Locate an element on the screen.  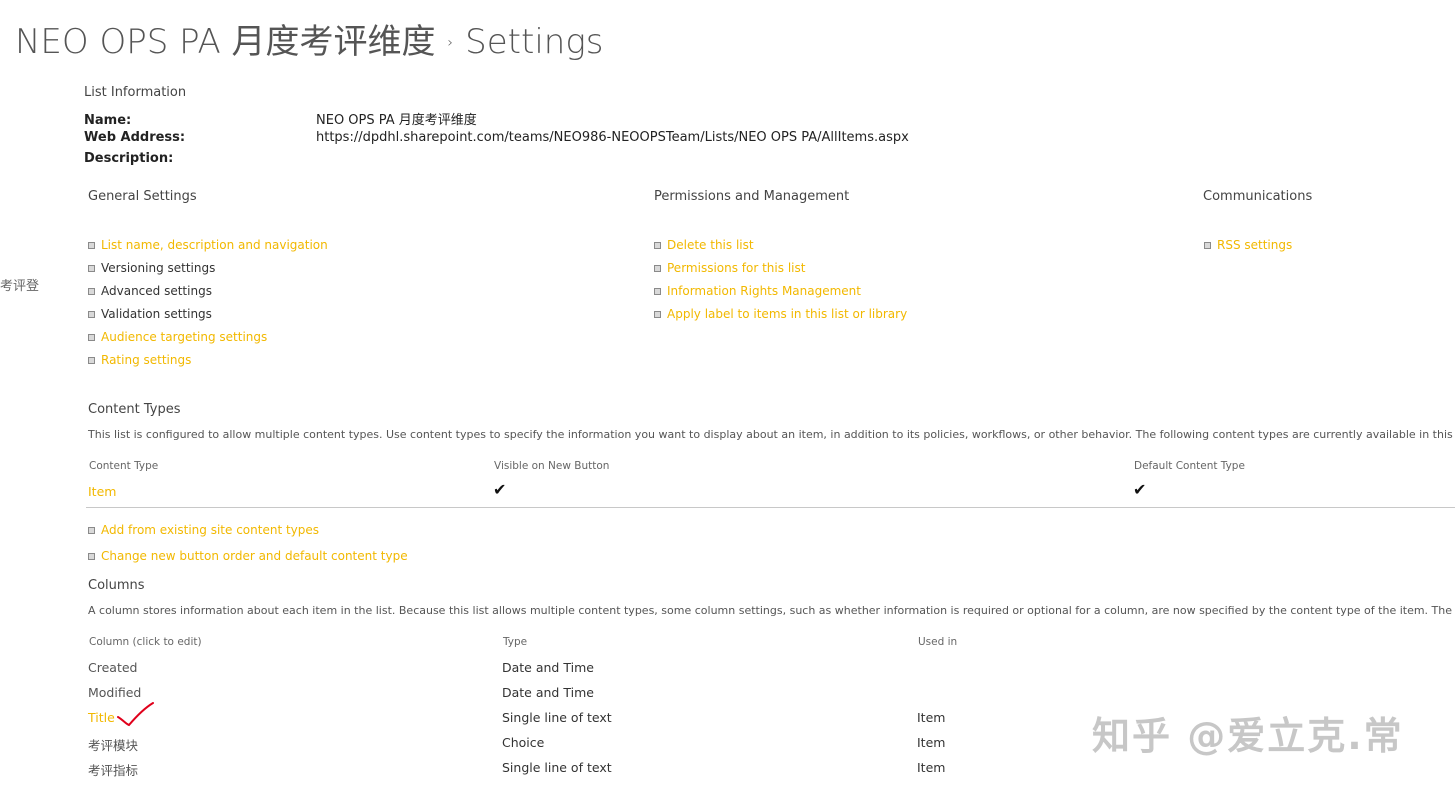
column-row-type: Choice is located at coordinates (523, 742).